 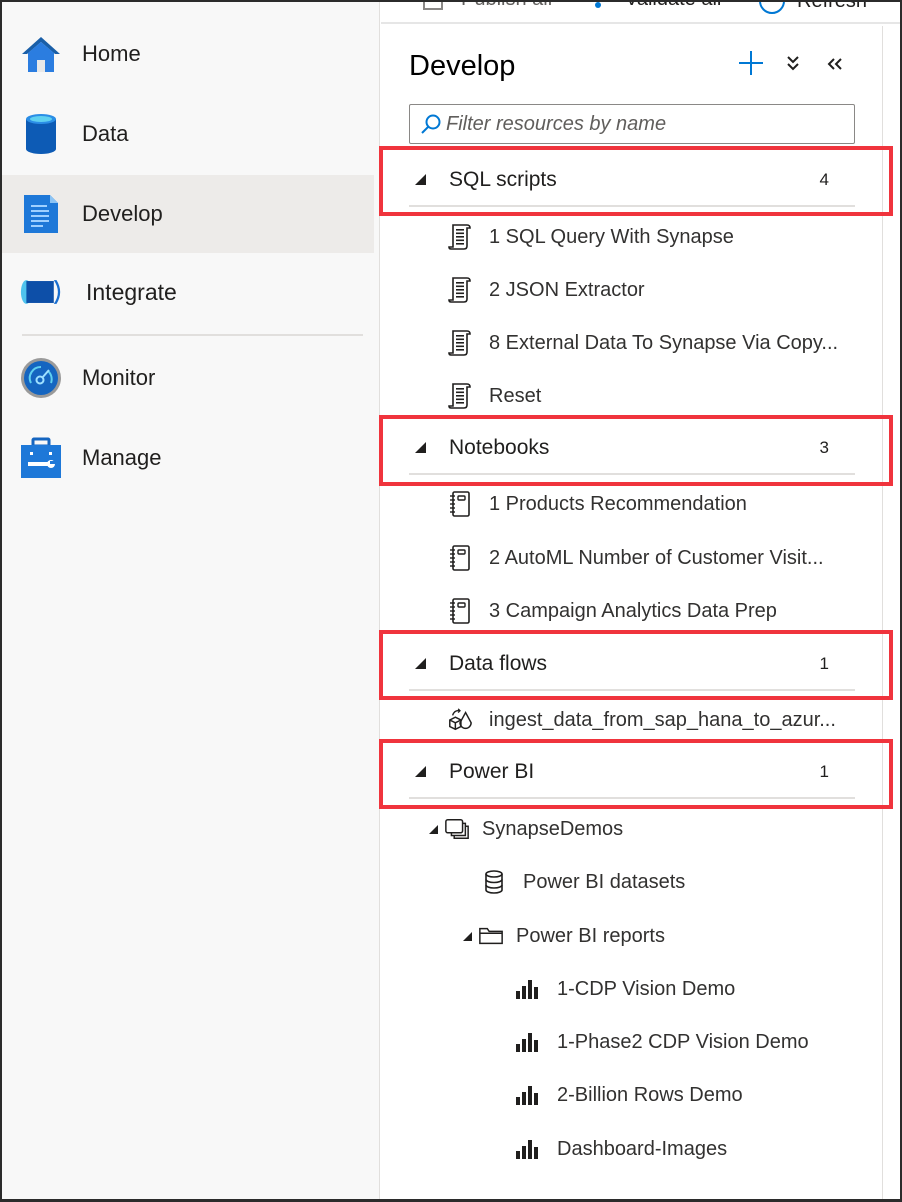 I want to click on filter-search-box, so click(x=632, y=124).